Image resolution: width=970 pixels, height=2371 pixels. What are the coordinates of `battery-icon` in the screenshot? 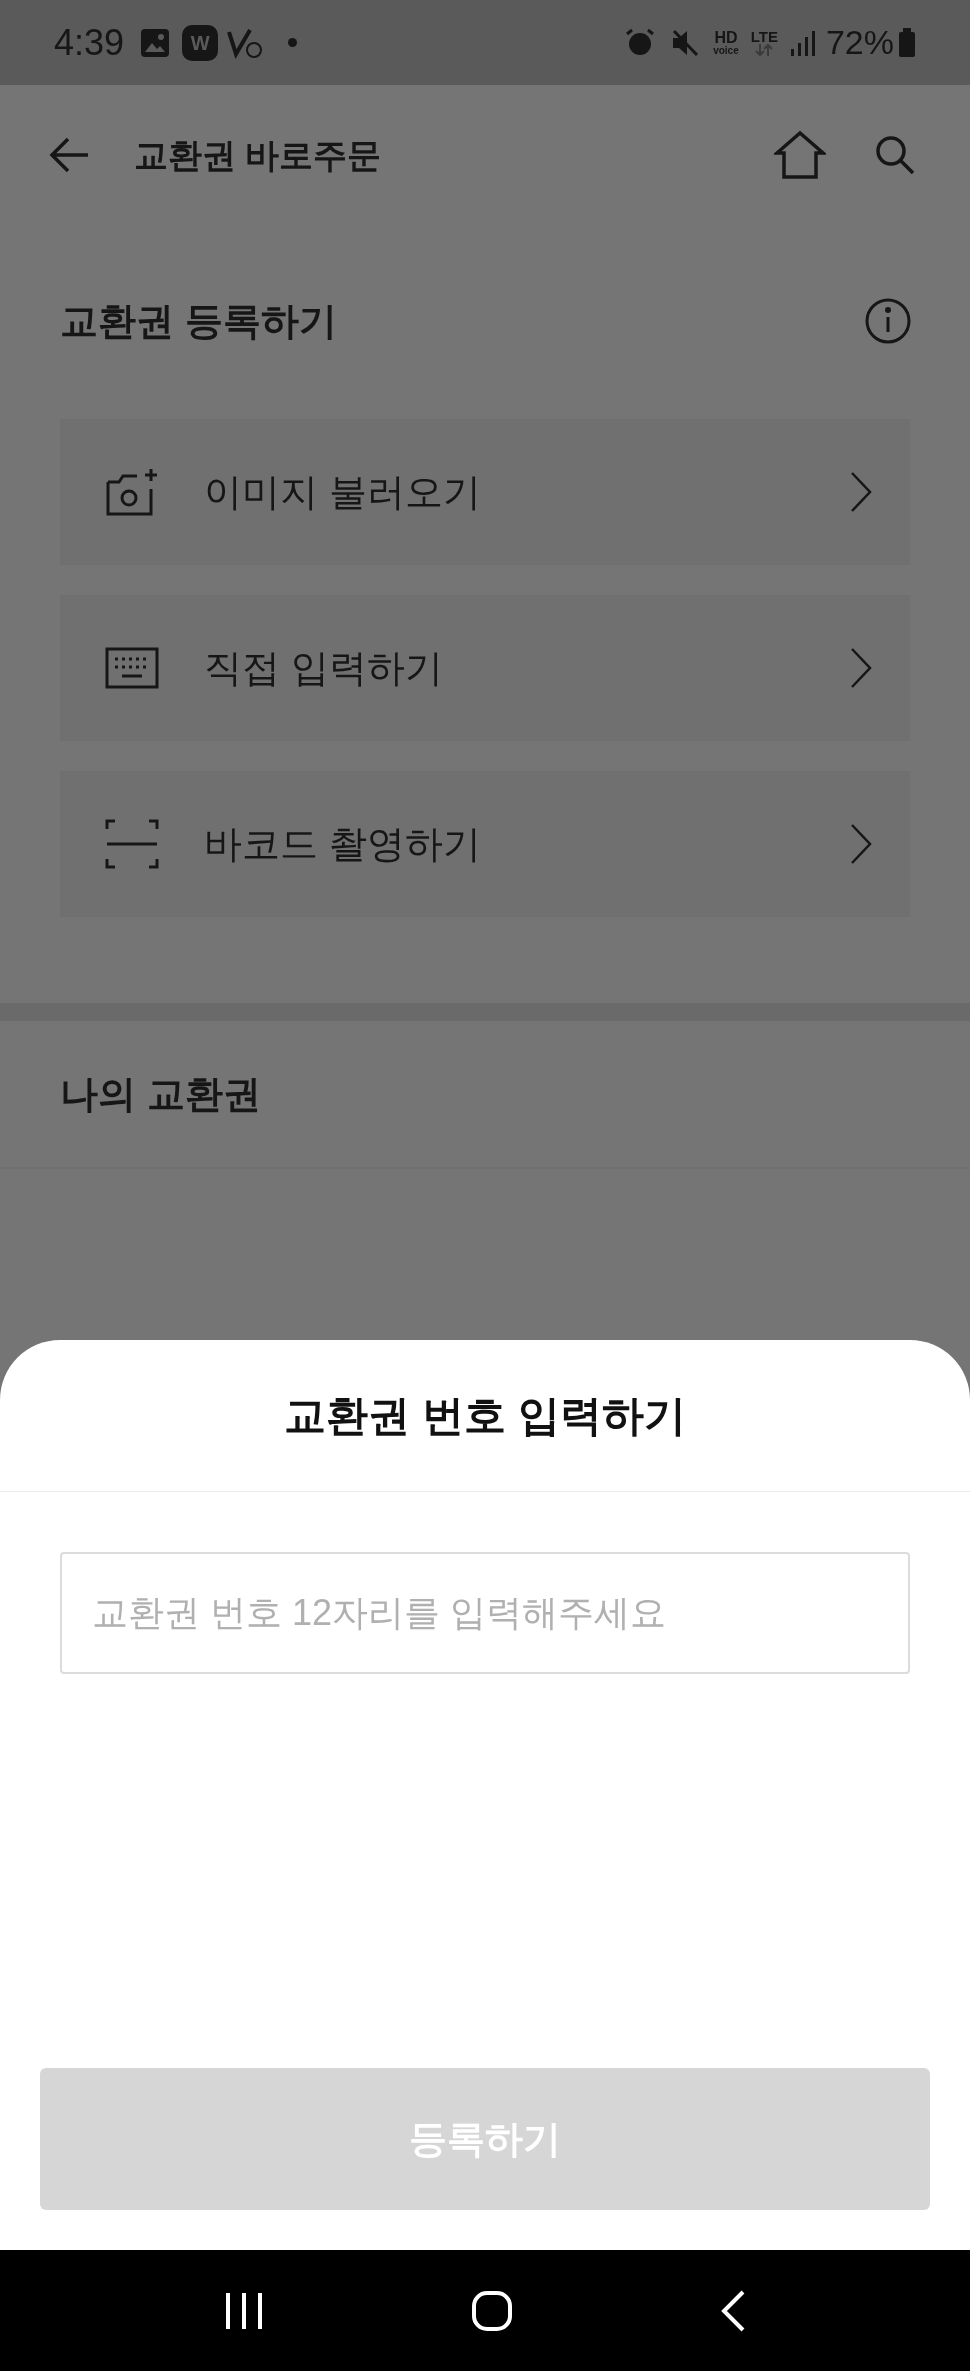 It's located at (907, 42).